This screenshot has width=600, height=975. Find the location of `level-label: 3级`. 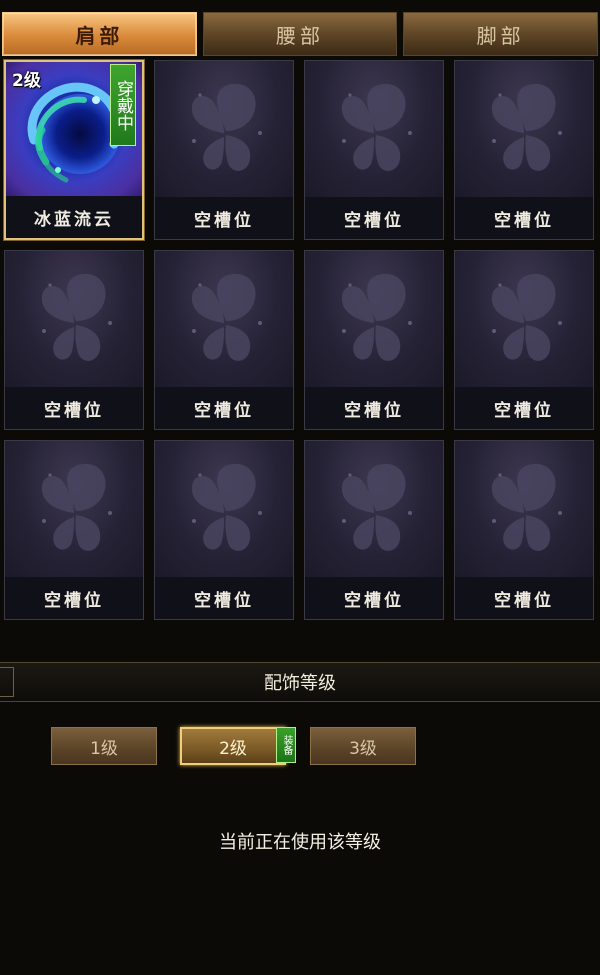

level-label: 3级 is located at coordinates (363, 748).